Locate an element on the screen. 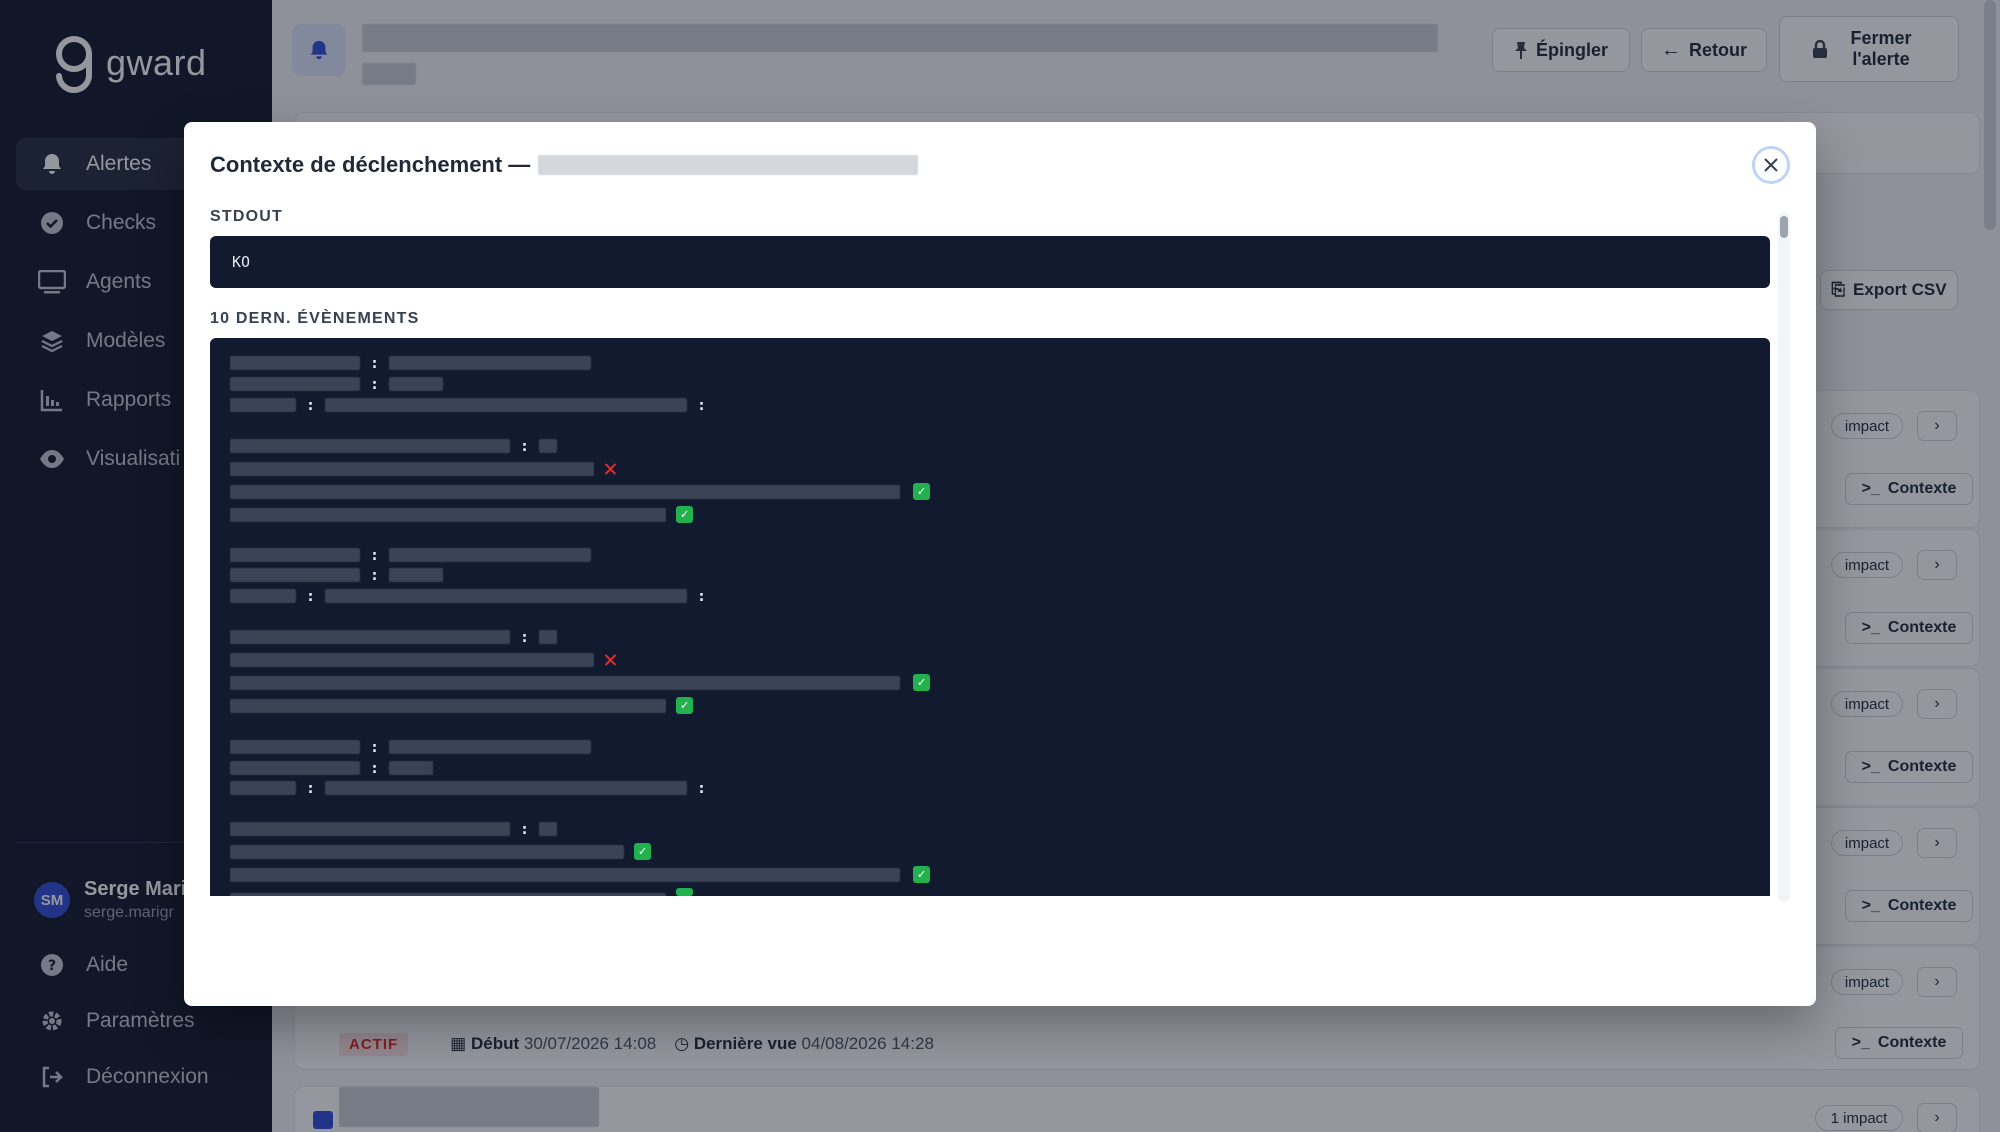 Image resolution: width=2000 pixels, height=1132 pixels. stdout-label: STDOUT is located at coordinates (246, 216).